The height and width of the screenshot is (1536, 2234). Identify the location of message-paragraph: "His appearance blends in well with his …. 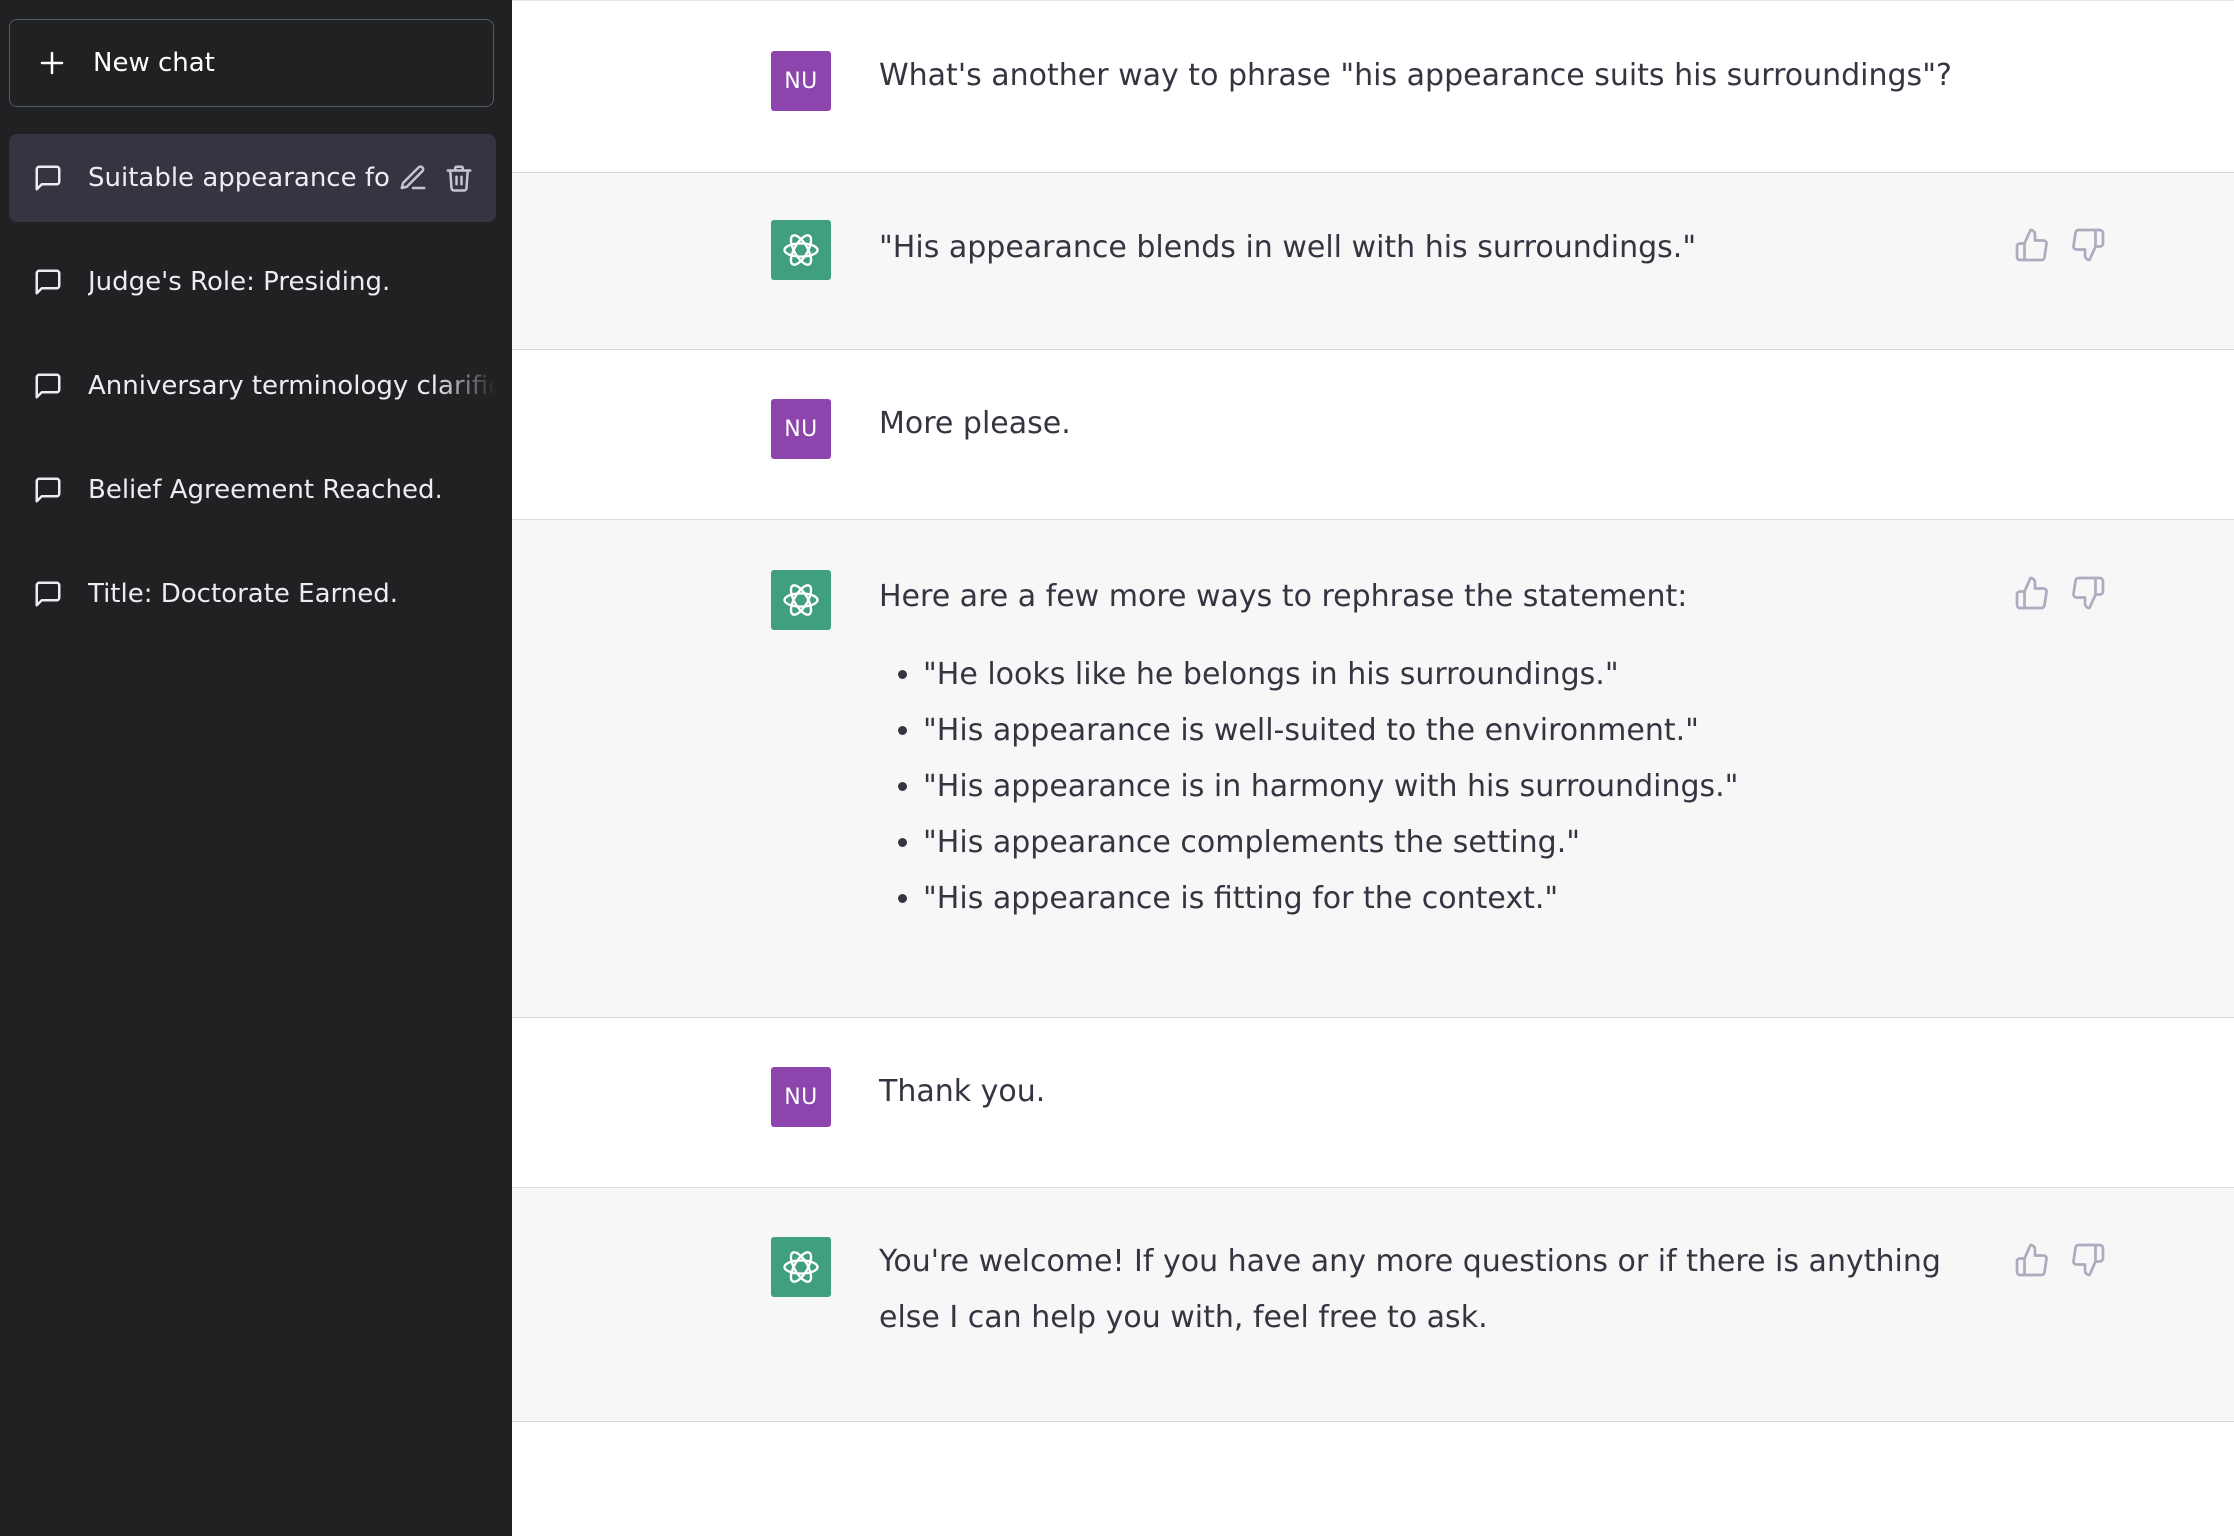
(1288, 247).